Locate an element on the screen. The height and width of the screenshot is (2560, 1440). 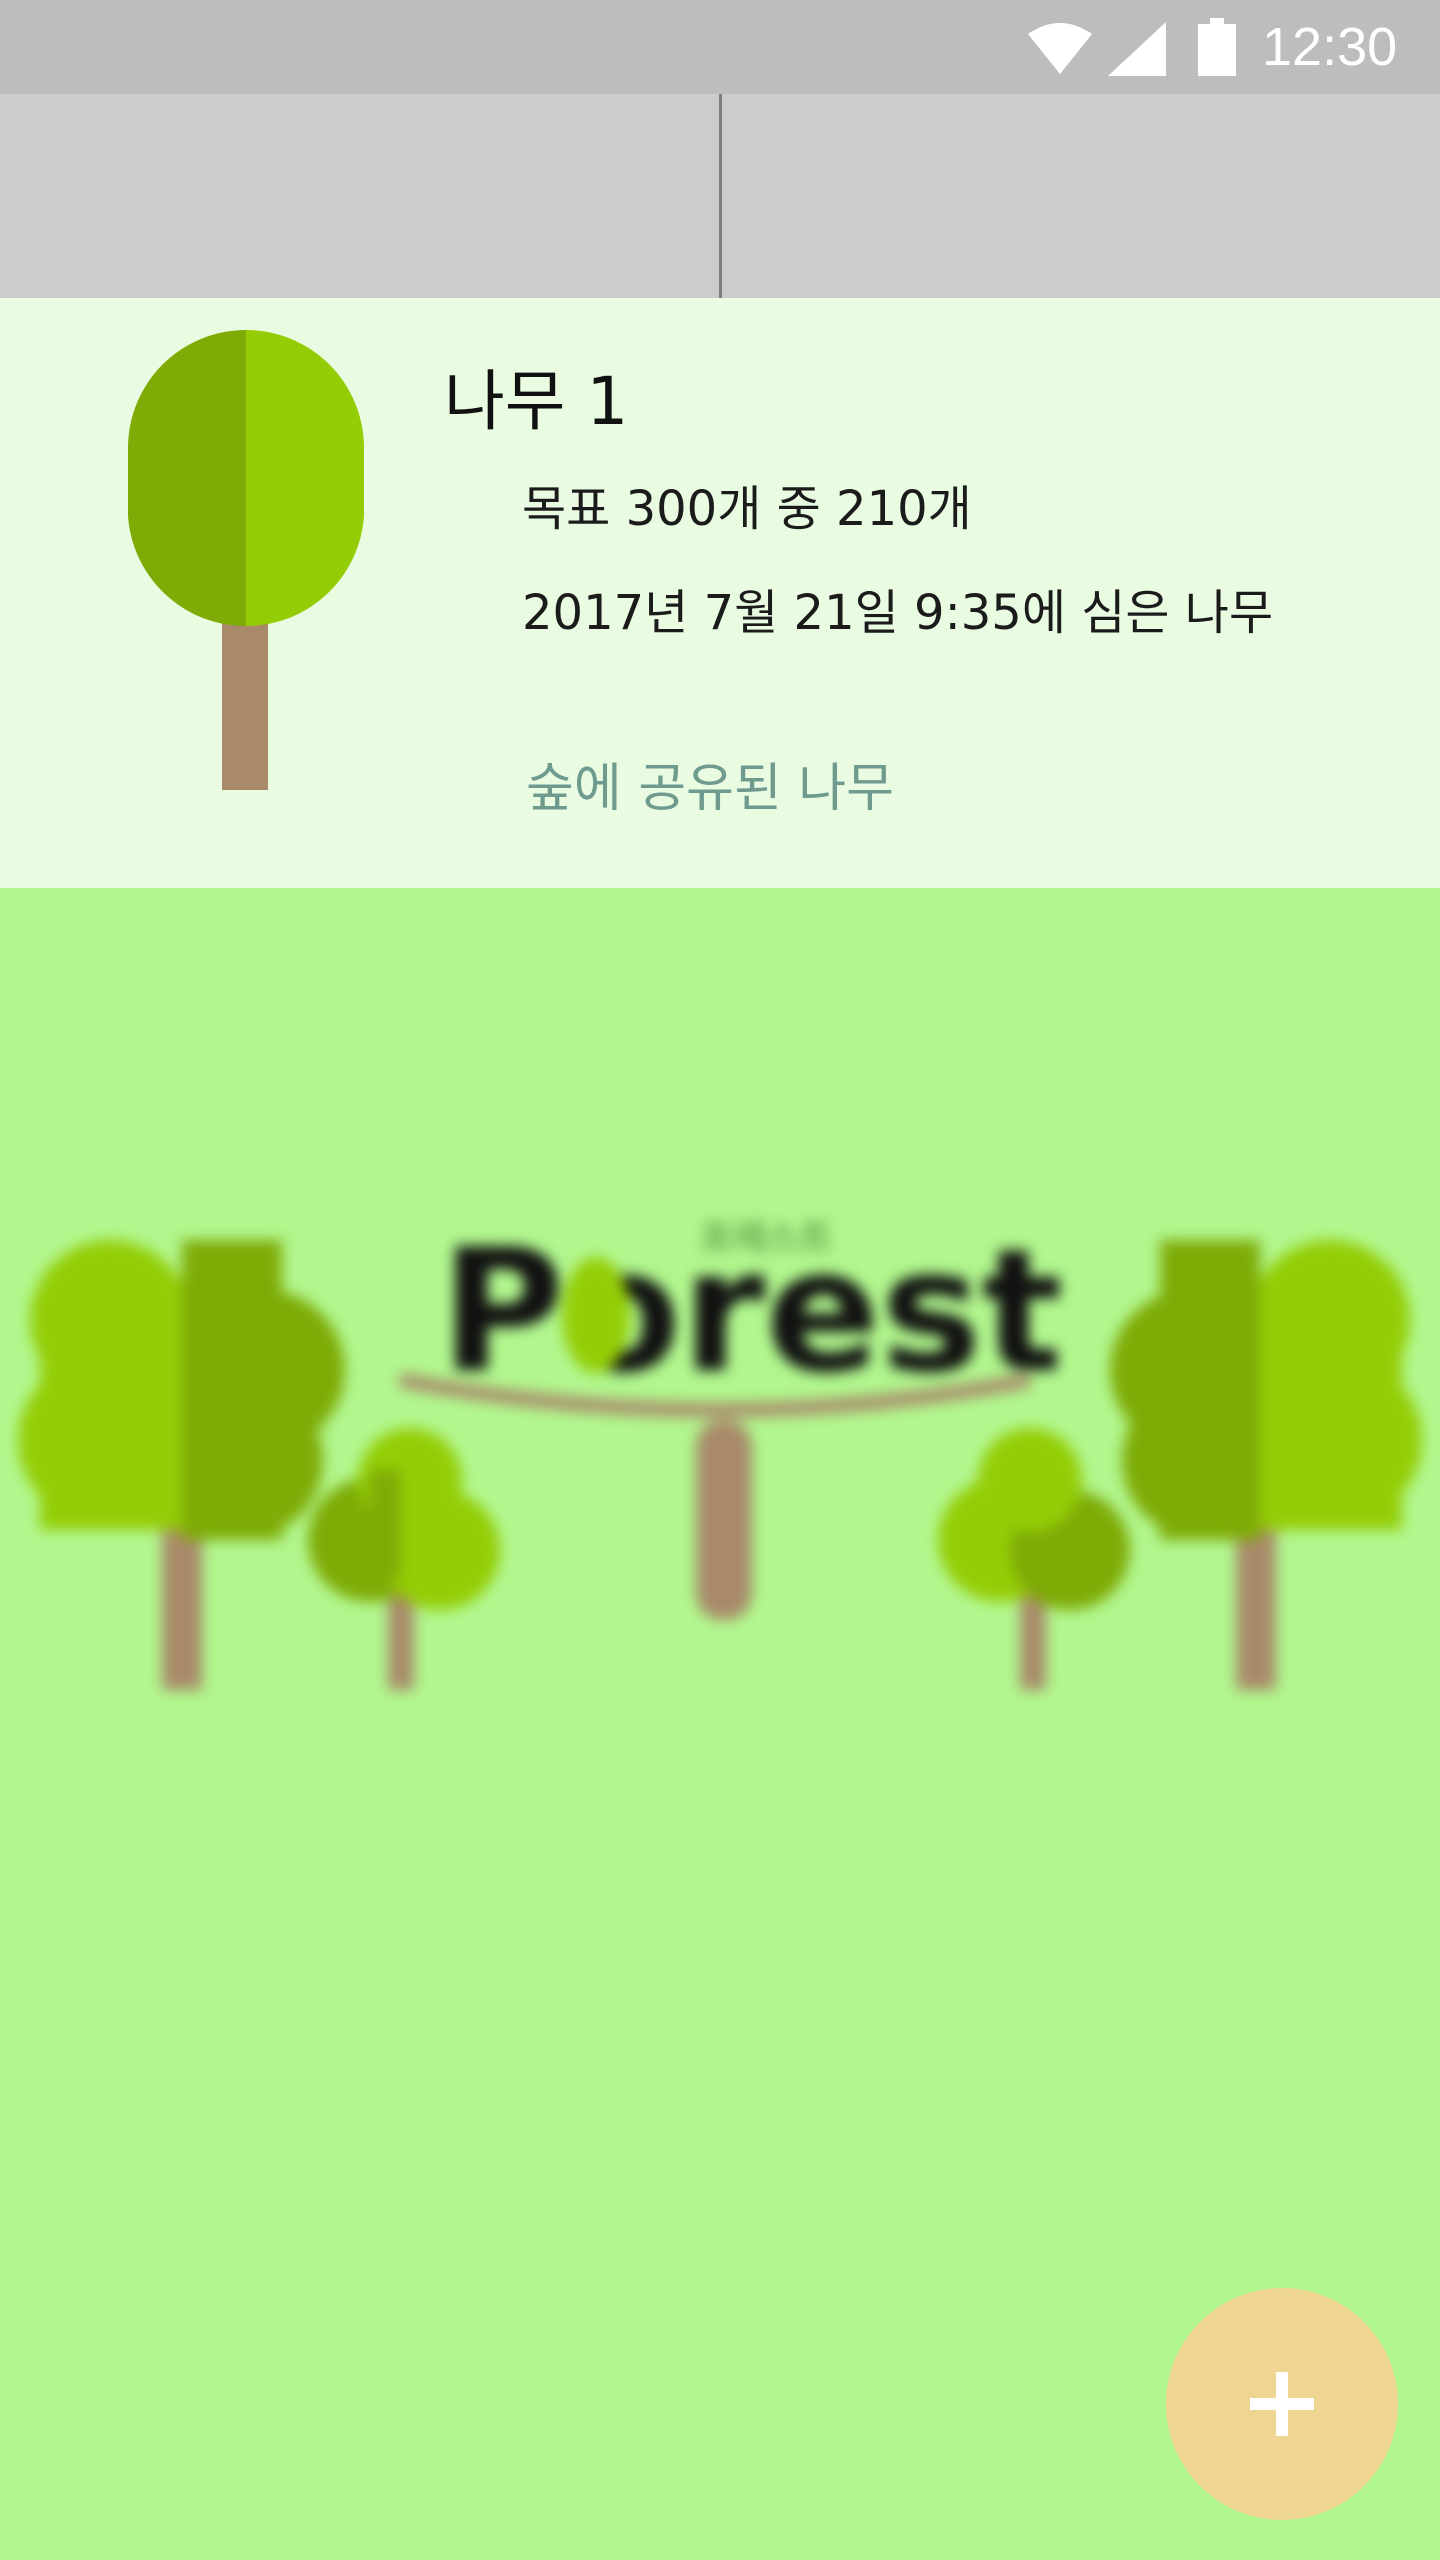
battery-icon is located at coordinates (1217, 47).